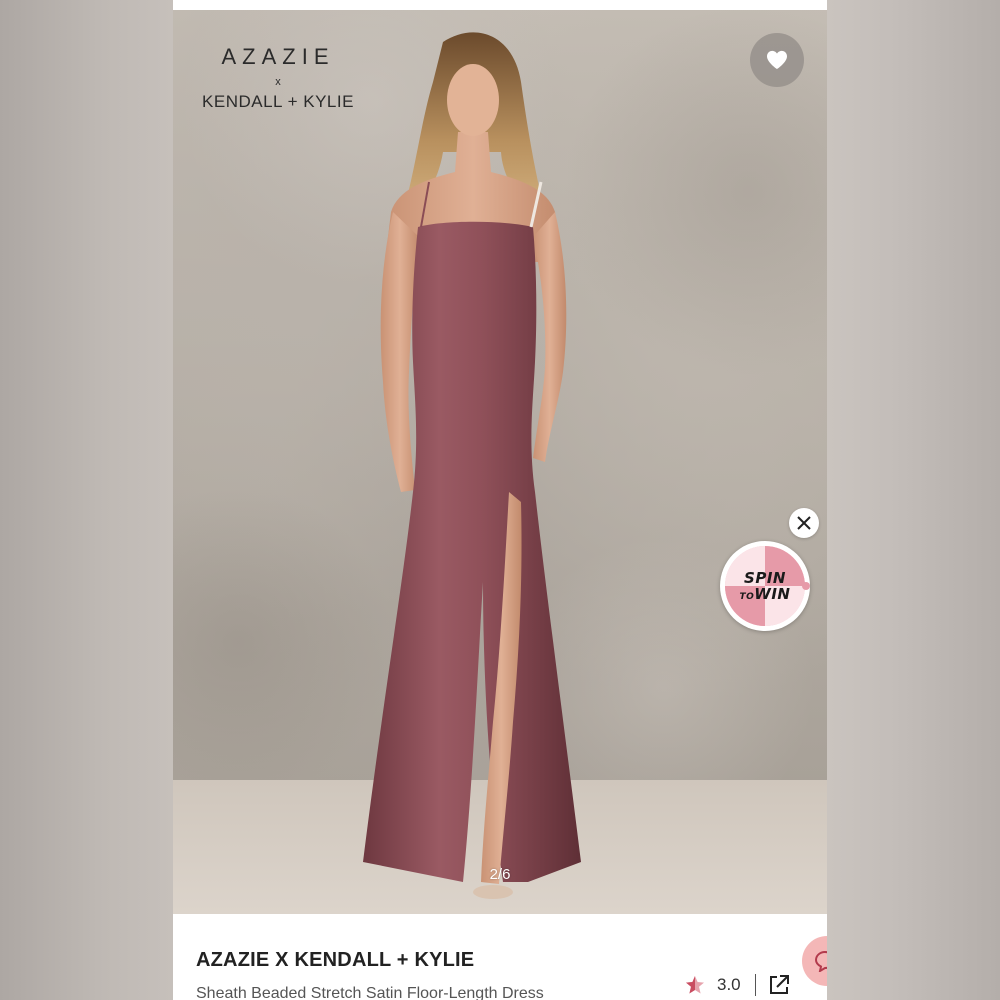  Describe the element at coordinates (729, 984) in the screenshot. I see `rating-value: 3.0` at that location.